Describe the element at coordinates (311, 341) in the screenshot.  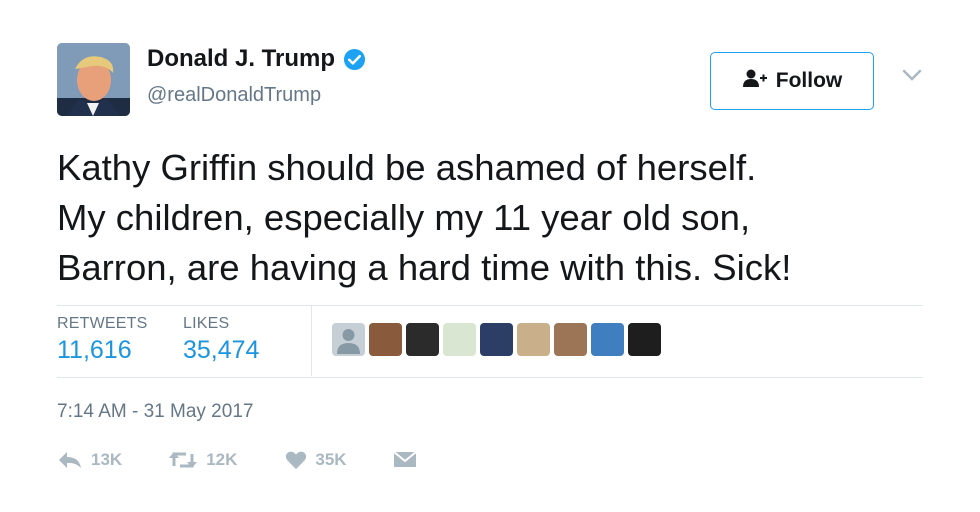
I see `stats-separator` at that location.